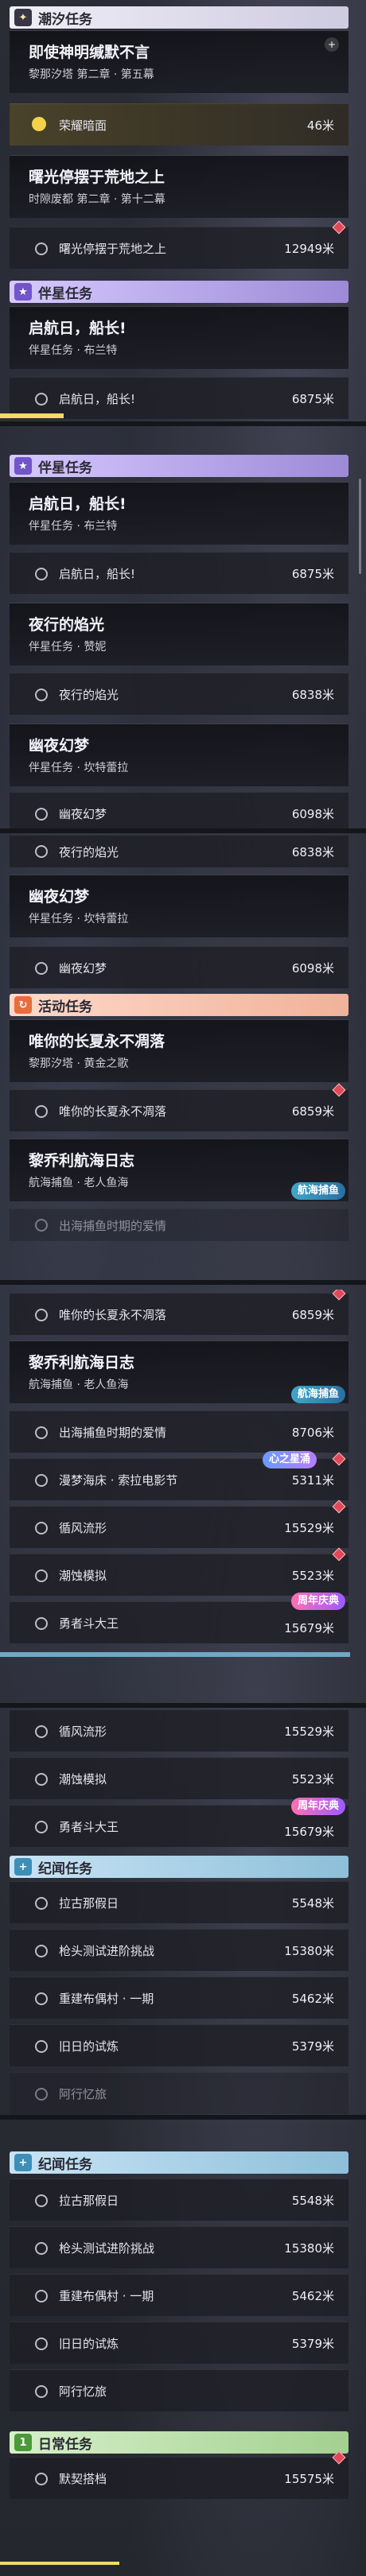 The image size is (366, 2576). I want to click on quest-subtitle: 伴星任务 · 赞妮, so click(68, 647).